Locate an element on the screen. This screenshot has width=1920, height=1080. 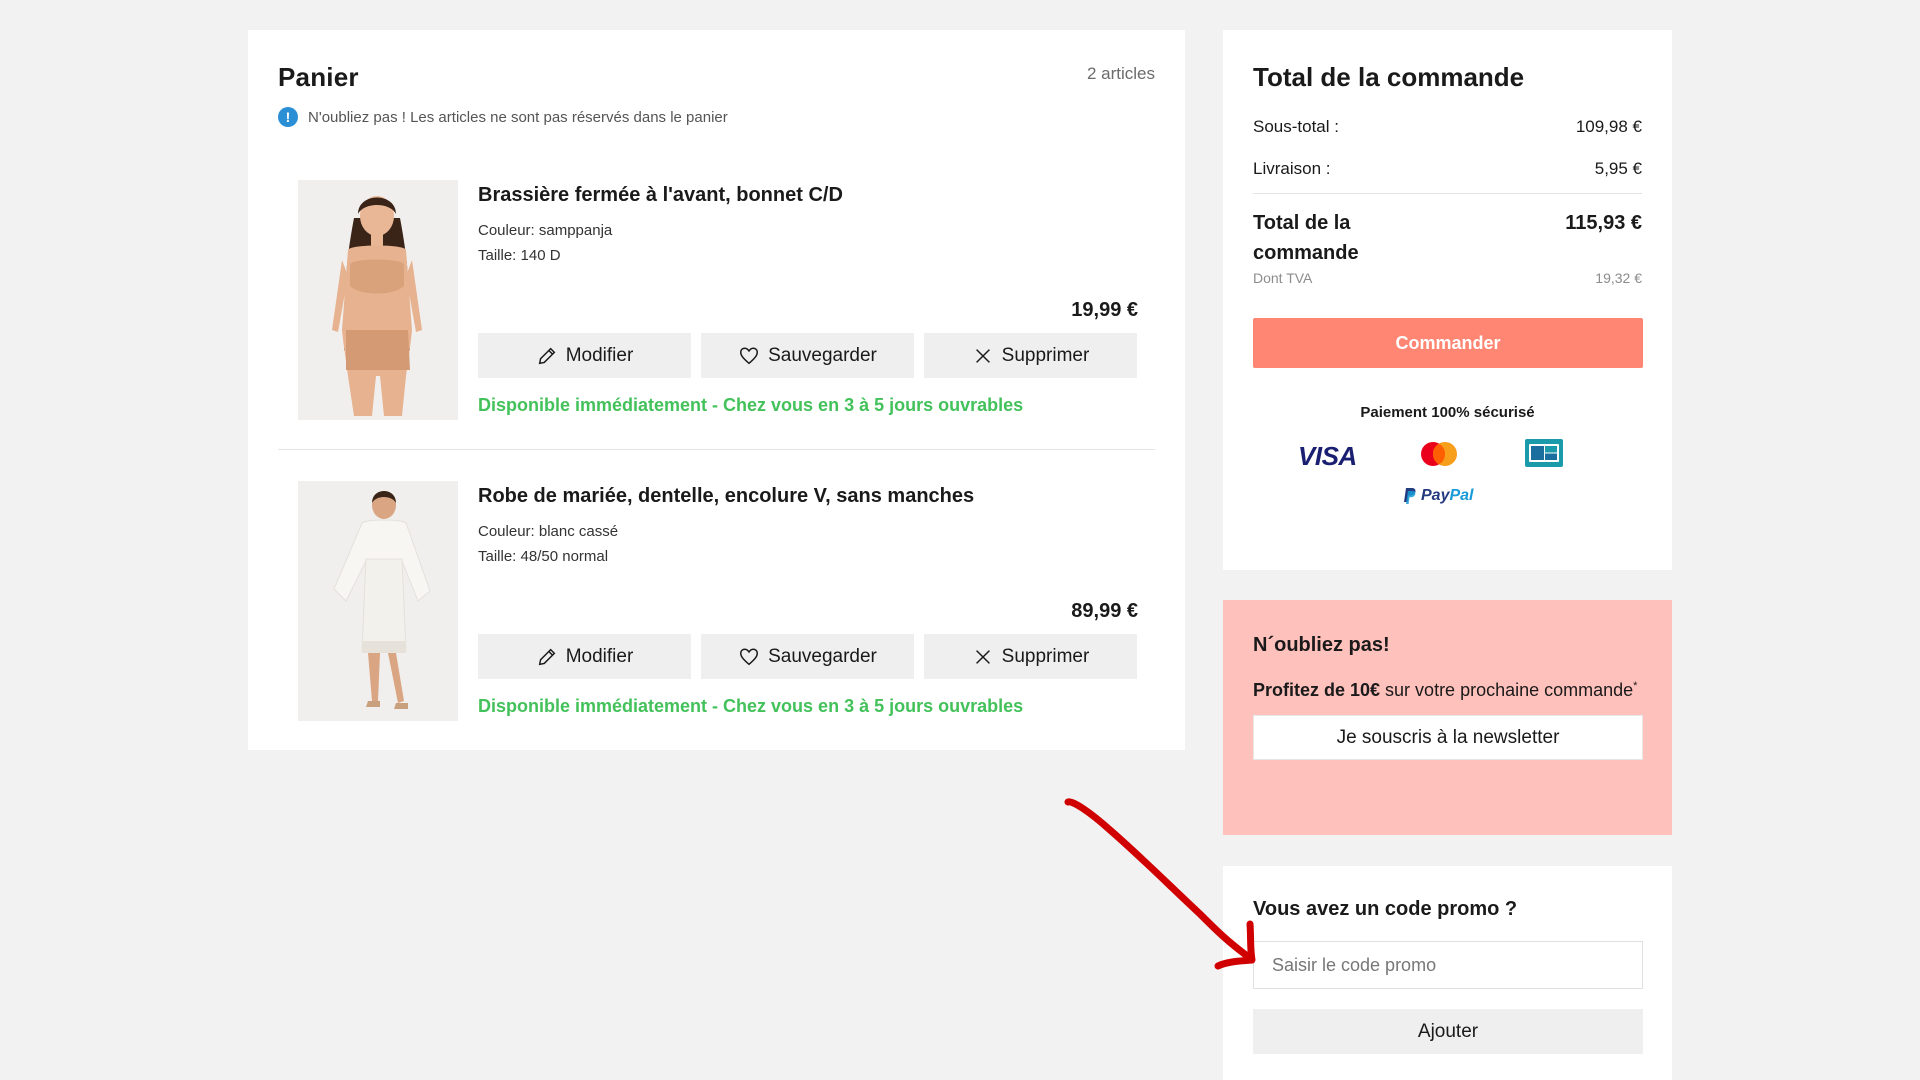
newsletter-title: N´oubliez pas! is located at coordinates (1321, 645).